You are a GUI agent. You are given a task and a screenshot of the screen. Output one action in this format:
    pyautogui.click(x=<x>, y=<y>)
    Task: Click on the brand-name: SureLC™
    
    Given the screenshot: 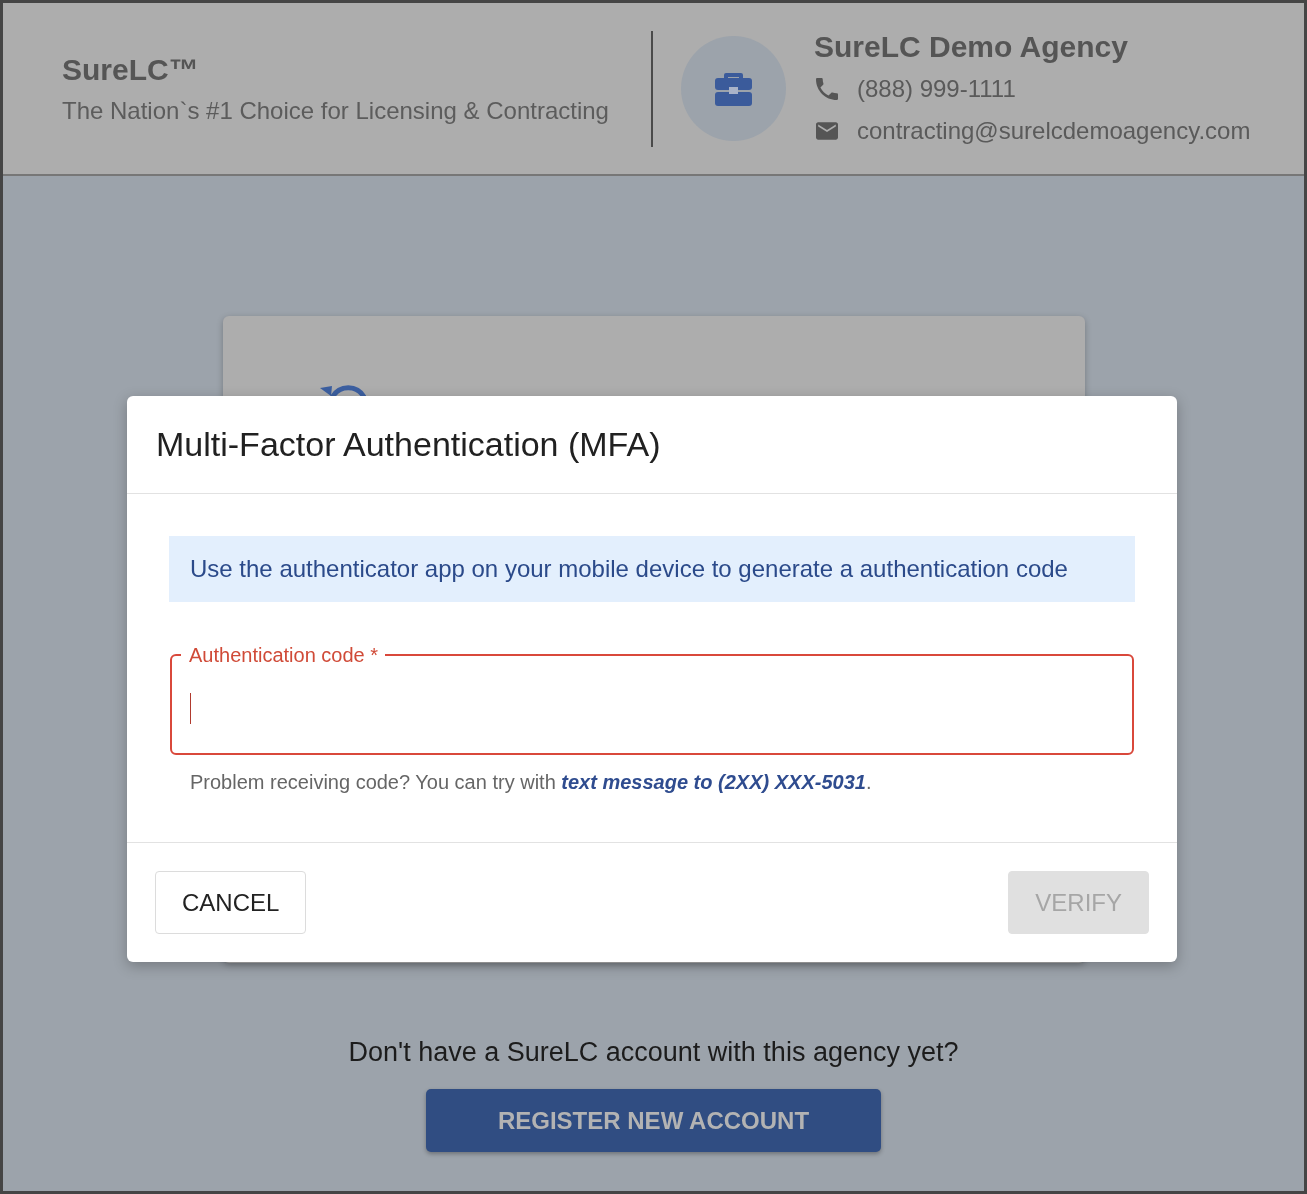 What is the action you would take?
    pyautogui.click(x=131, y=70)
    